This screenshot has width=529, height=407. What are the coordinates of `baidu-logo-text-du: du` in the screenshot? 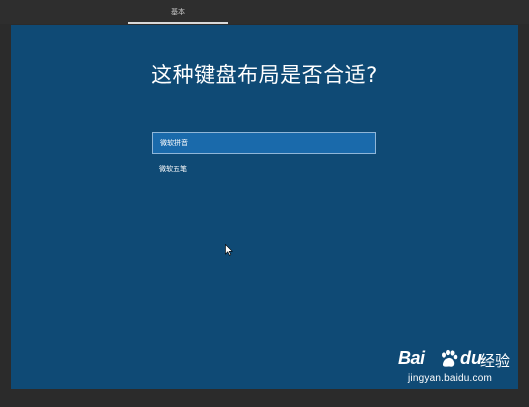 It's located at (471, 358).